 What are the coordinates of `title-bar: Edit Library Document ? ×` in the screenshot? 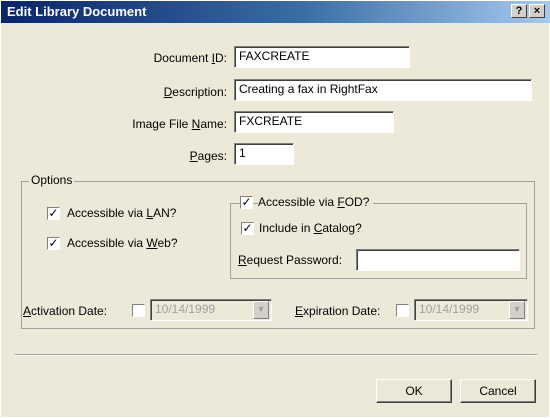 It's located at (275, 12).